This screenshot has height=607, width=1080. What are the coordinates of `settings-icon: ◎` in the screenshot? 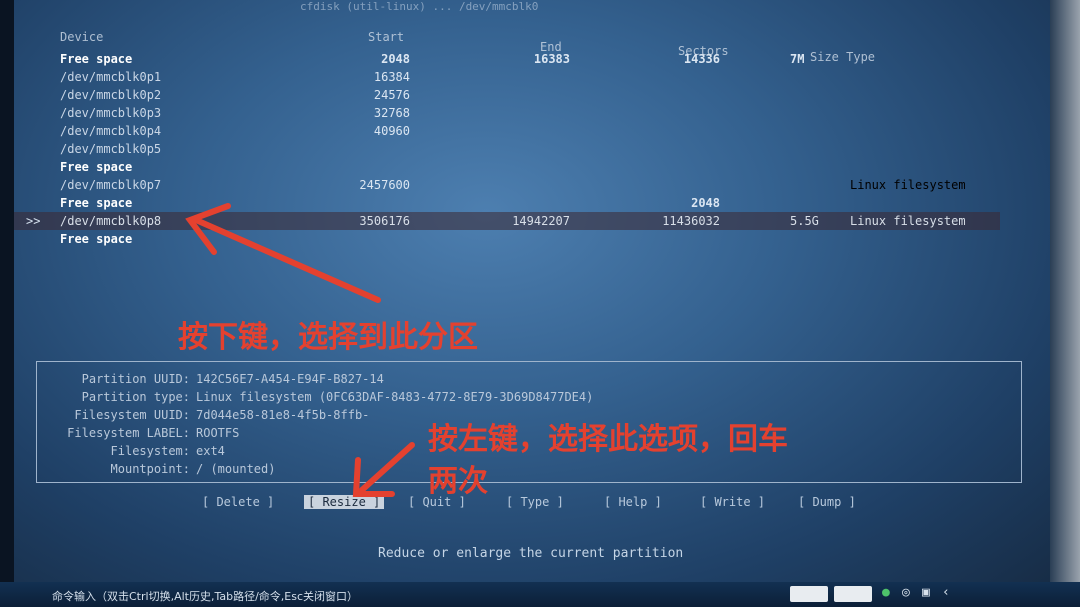 It's located at (906, 592).